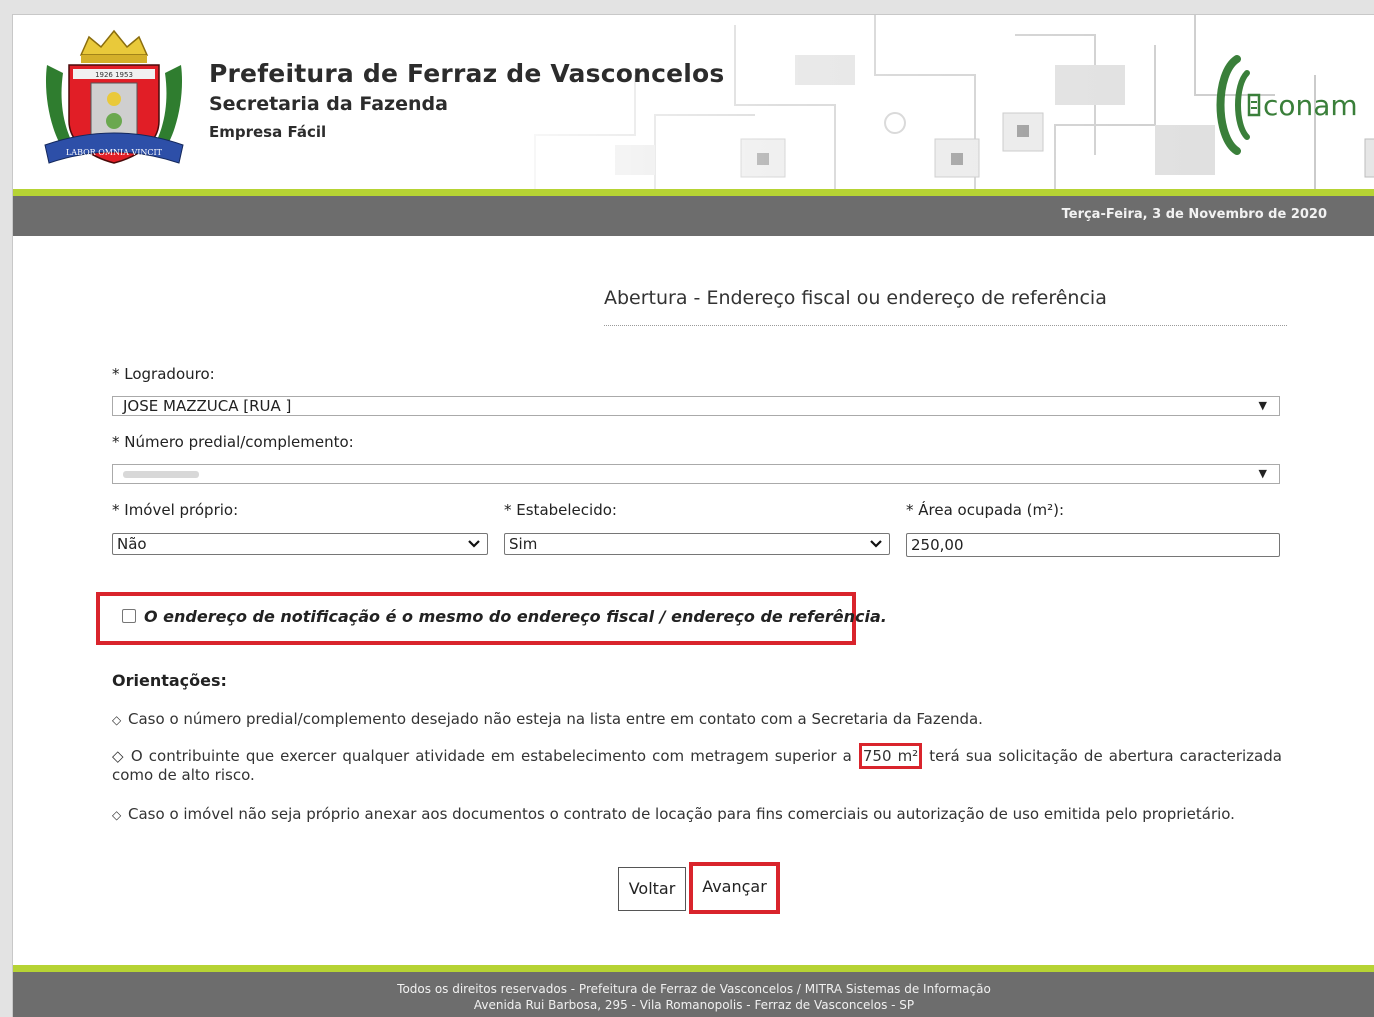  Describe the element at coordinates (1310, 105) in the screenshot. I see `svg-text: conam` at that location.